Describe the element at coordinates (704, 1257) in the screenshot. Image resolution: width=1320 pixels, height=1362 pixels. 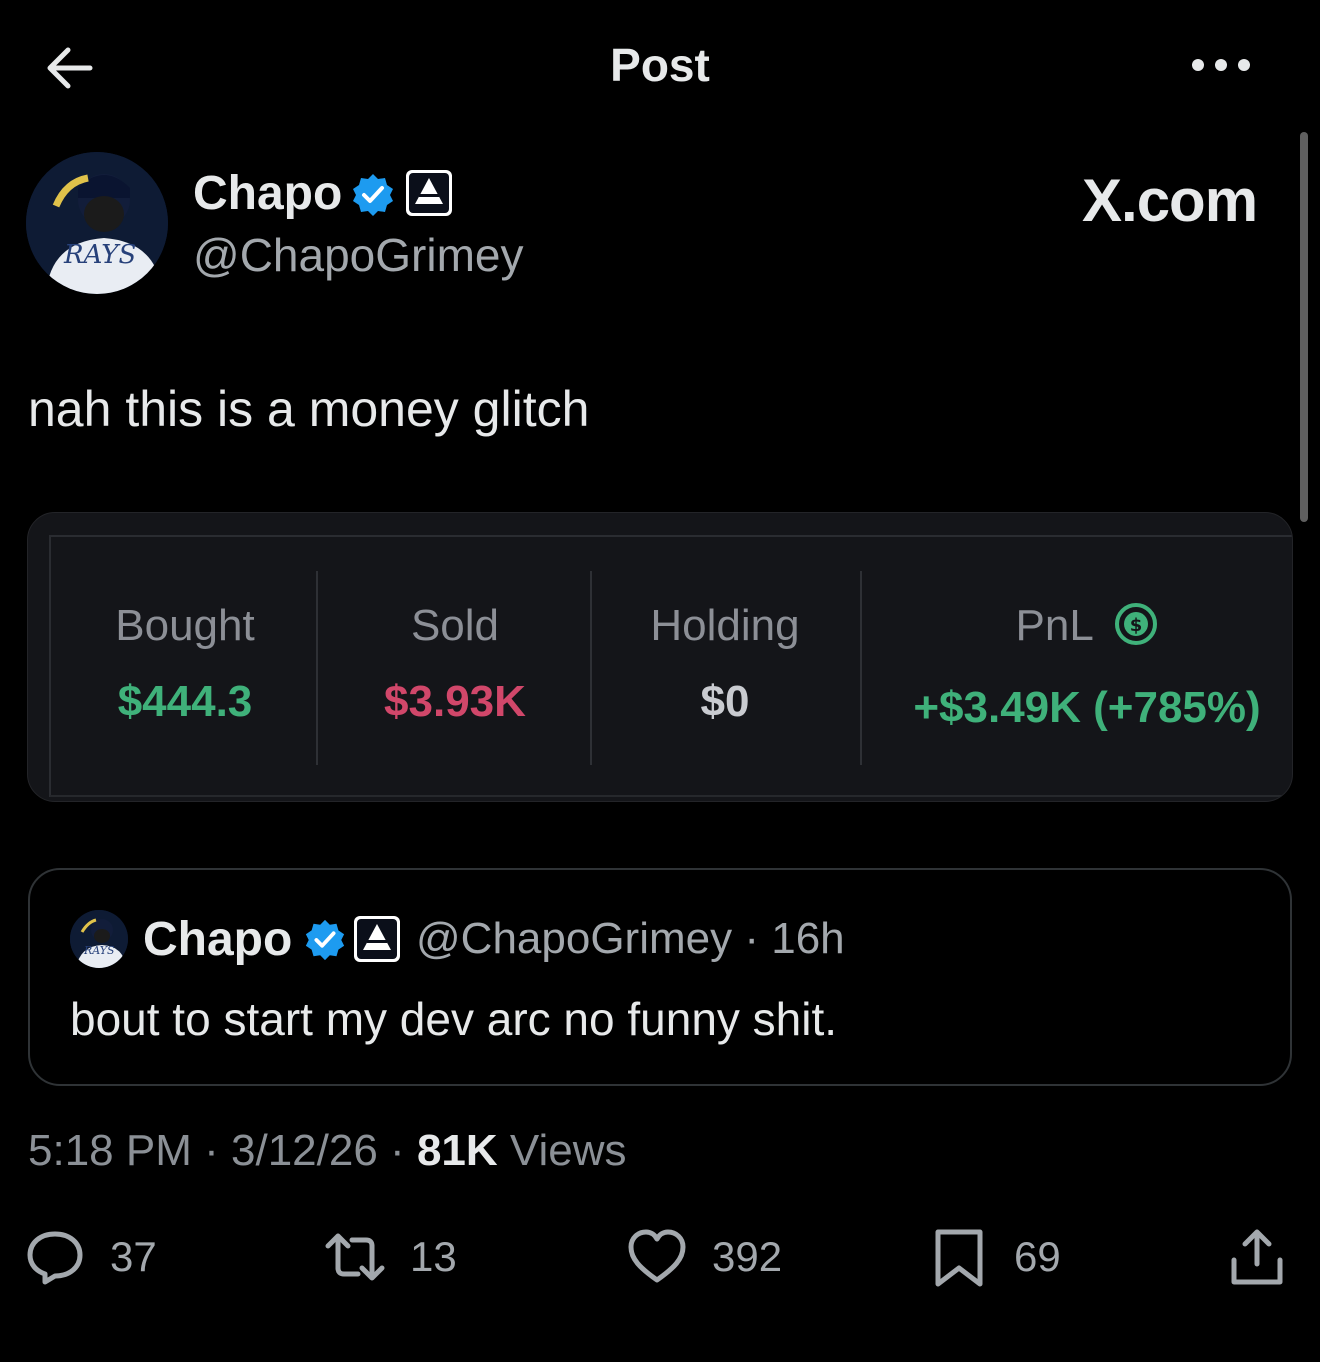
I see `like-button: 392` at that location.